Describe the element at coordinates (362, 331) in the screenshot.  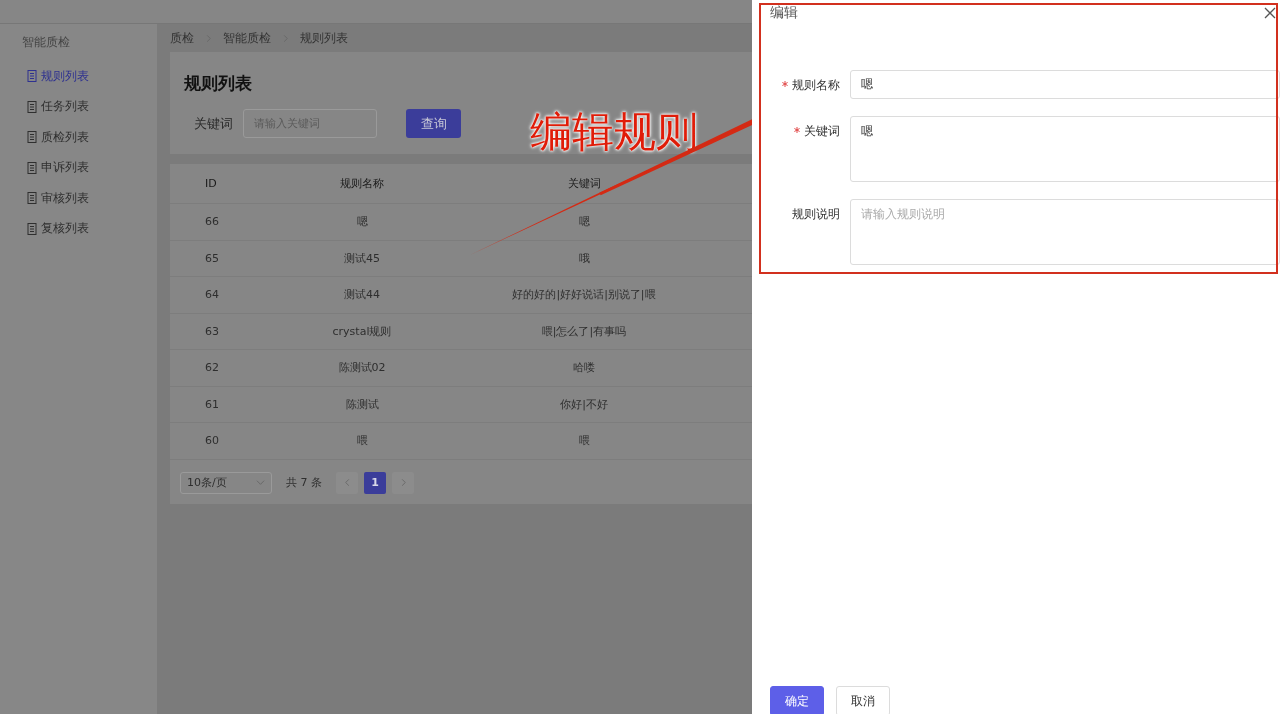
I see `table-cell: crystal规则` at that location.